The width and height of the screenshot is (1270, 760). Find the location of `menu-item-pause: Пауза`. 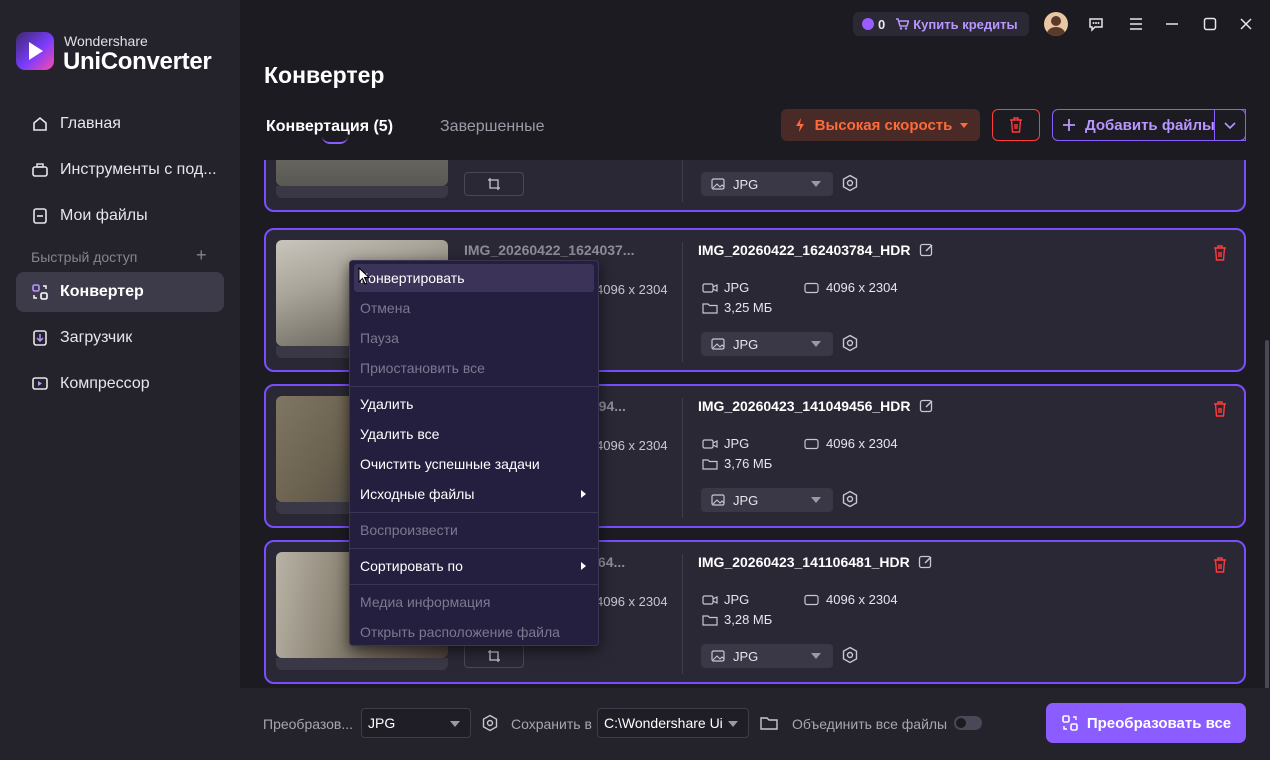

menu-item-pause: Пауза is located at coordinates (474, 338).